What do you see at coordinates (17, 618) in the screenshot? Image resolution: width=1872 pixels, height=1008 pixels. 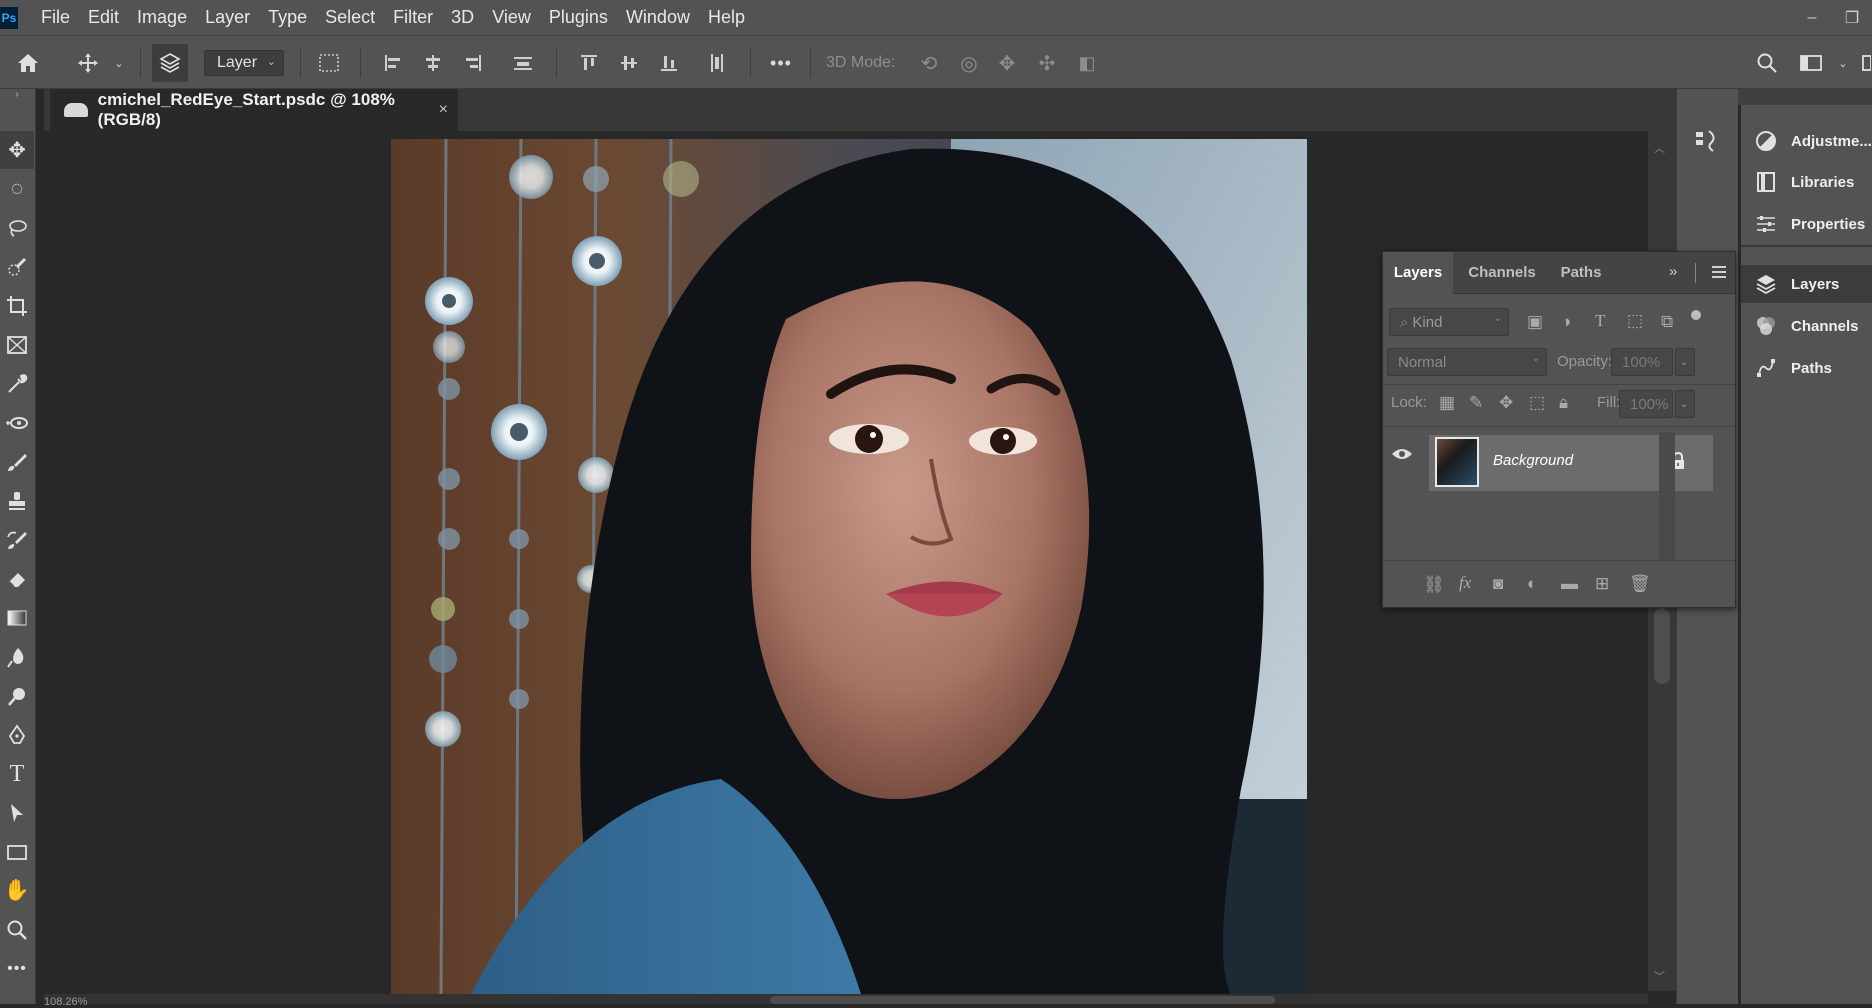 I see `gradient-tool-icon` at bounding box center [17, 618].